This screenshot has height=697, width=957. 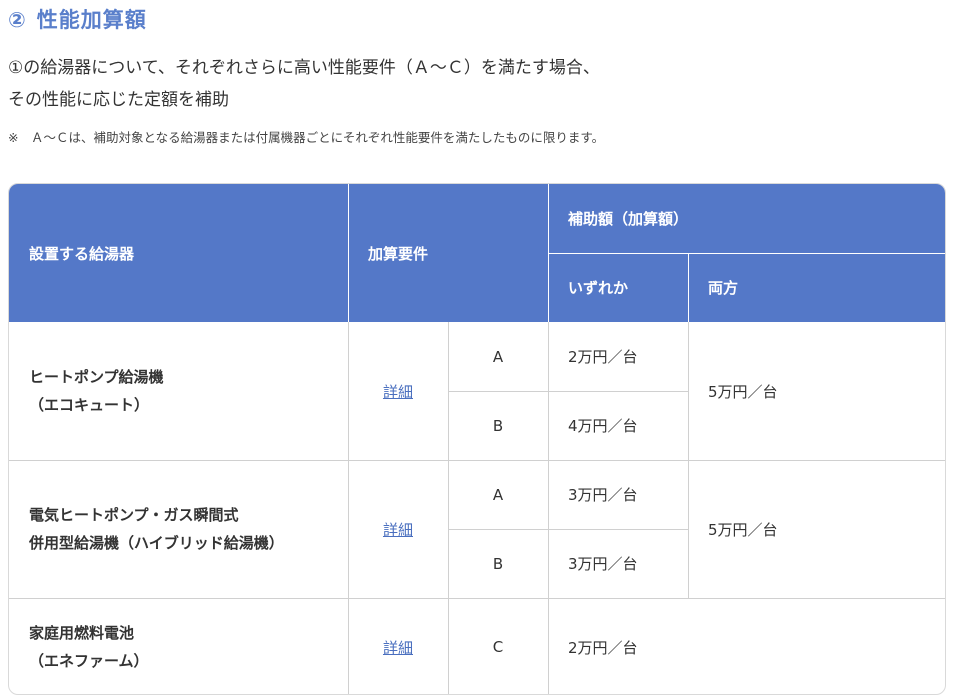 I want to click on details-link-hybrid: 詳細, so click(x=398, y=529).